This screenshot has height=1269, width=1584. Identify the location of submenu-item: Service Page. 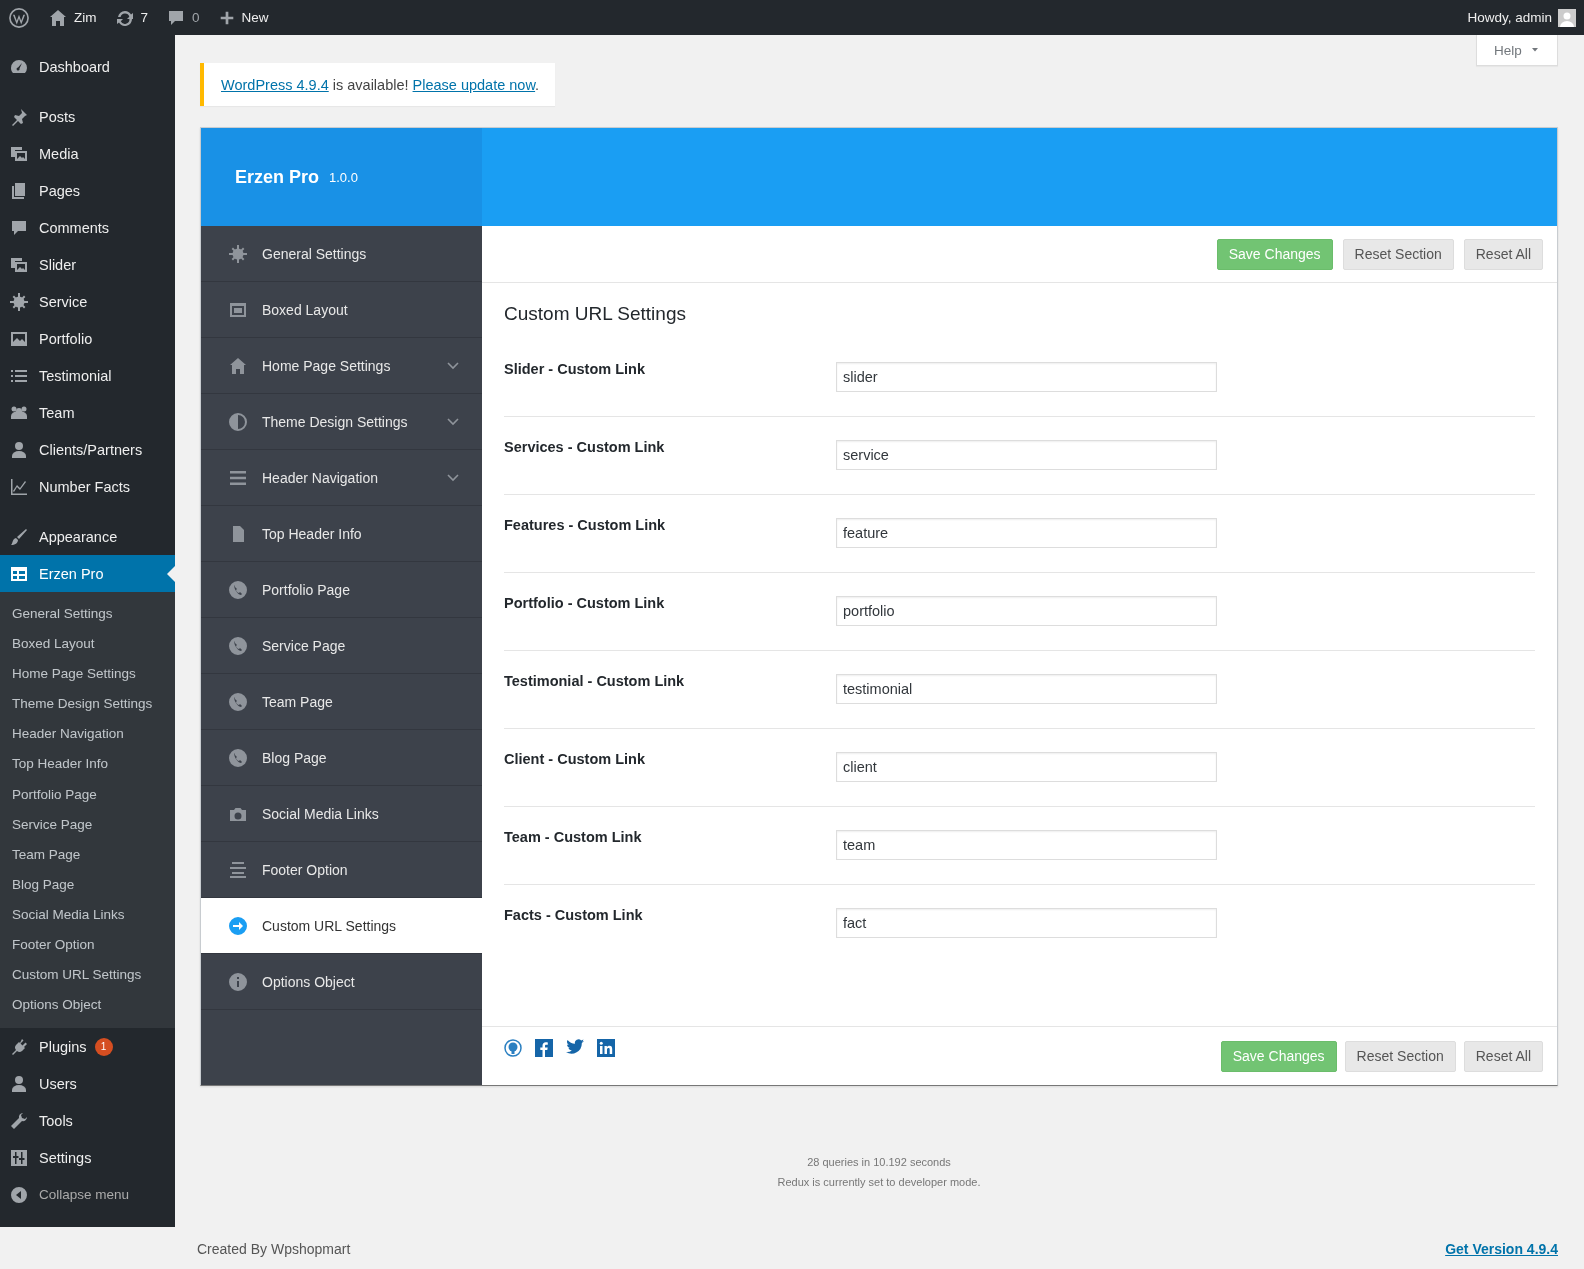
(87, 824).